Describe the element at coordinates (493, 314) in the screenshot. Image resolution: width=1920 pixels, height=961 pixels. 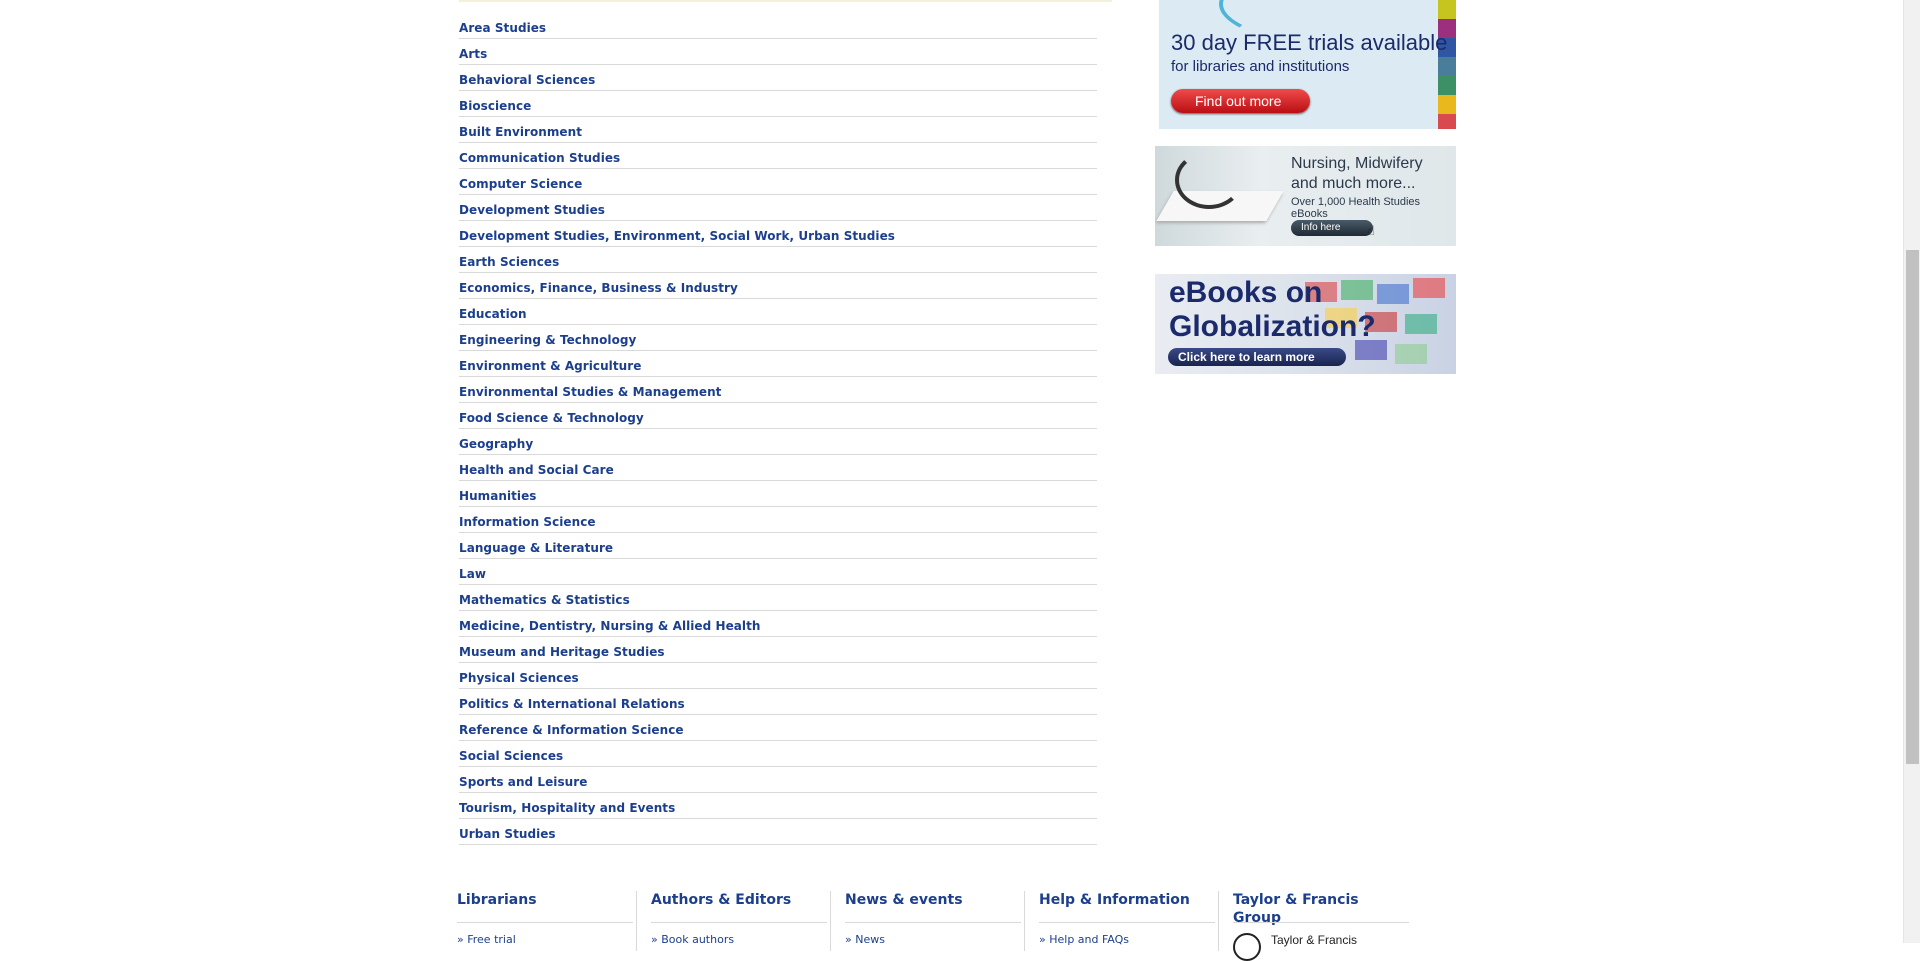
I see `subject-link: Education` at that location.